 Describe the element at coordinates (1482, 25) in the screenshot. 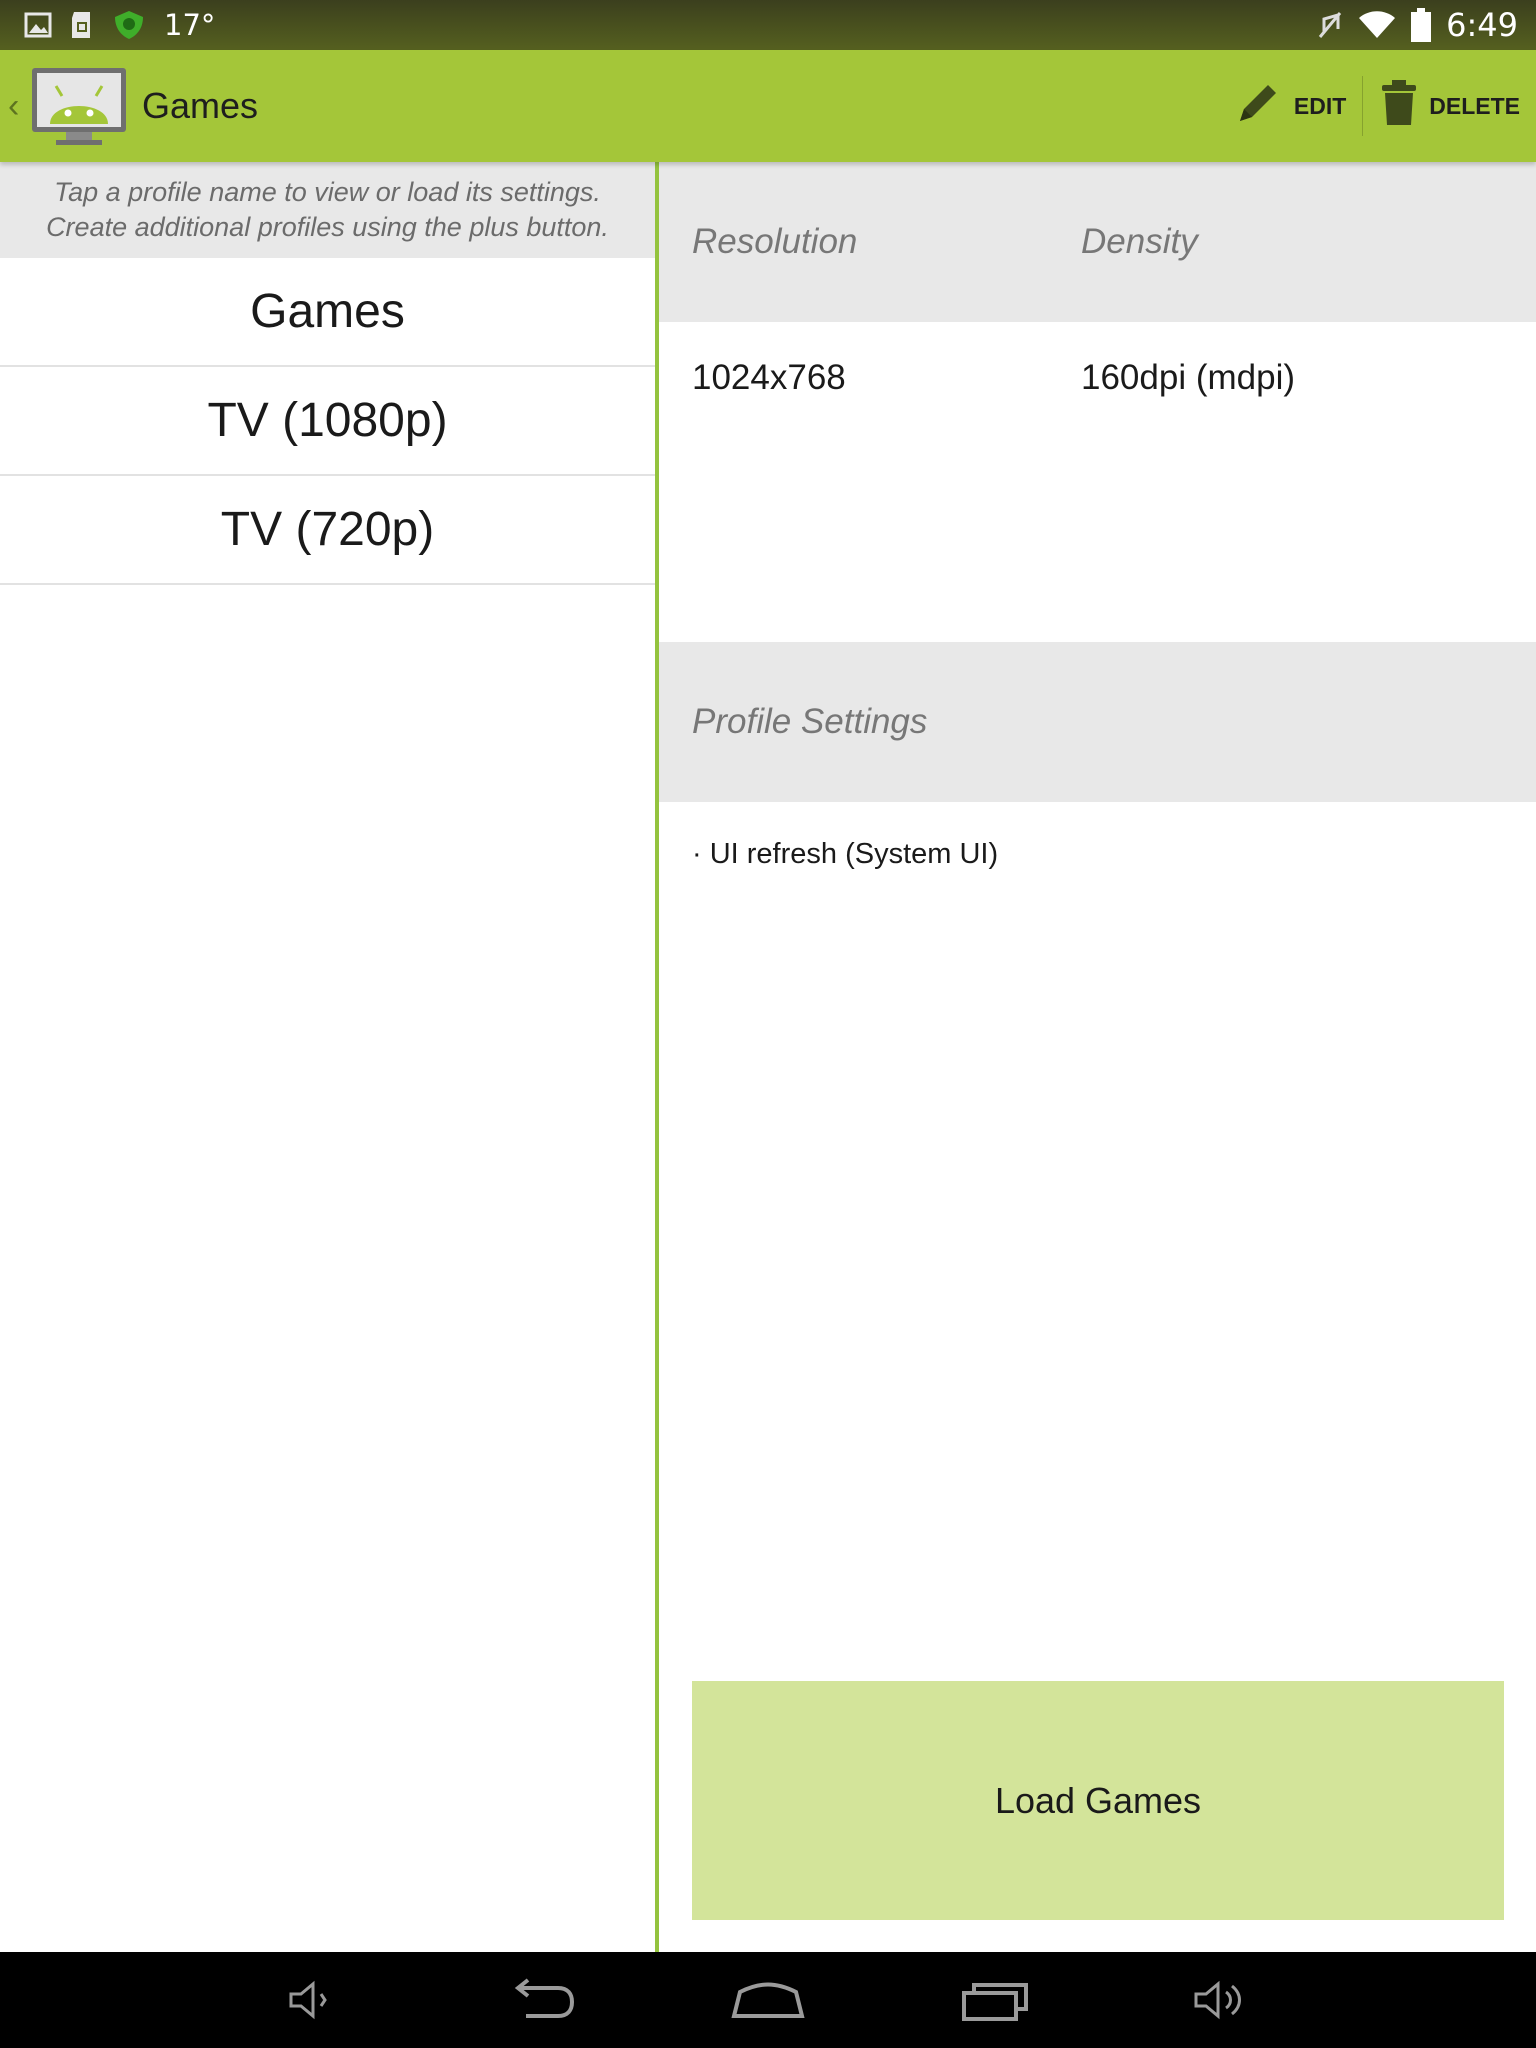

I see `clock-text: 6:49` at that location.